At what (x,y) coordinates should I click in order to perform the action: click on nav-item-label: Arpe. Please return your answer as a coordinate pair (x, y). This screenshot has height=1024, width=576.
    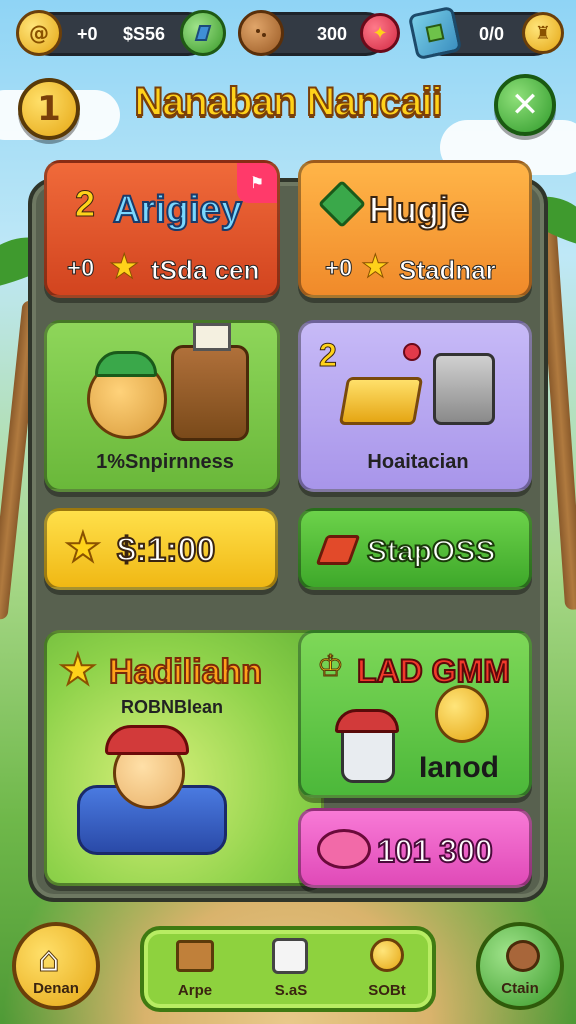
    Looking at the image, I should click on (195, 990).